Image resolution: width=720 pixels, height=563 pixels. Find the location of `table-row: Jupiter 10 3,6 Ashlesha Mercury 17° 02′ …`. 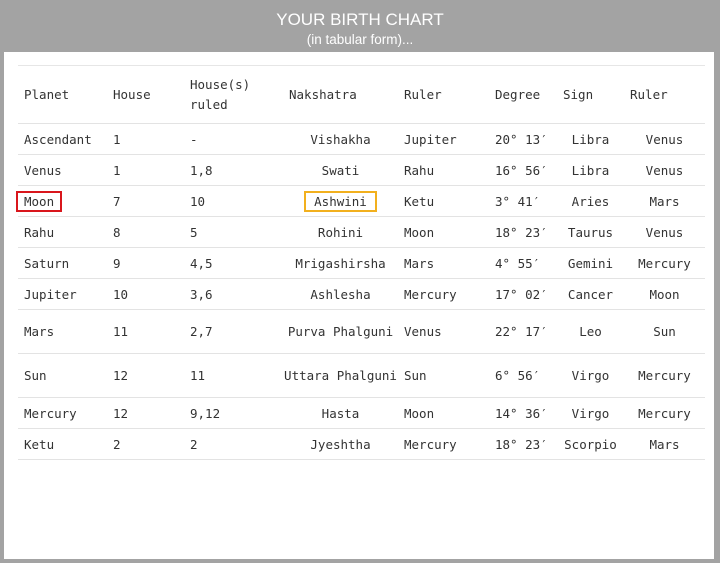

table-row: Jupiter 10 3,6 Ashlesha Mercury 17° 02′ … is located at coordinates (361, 294).